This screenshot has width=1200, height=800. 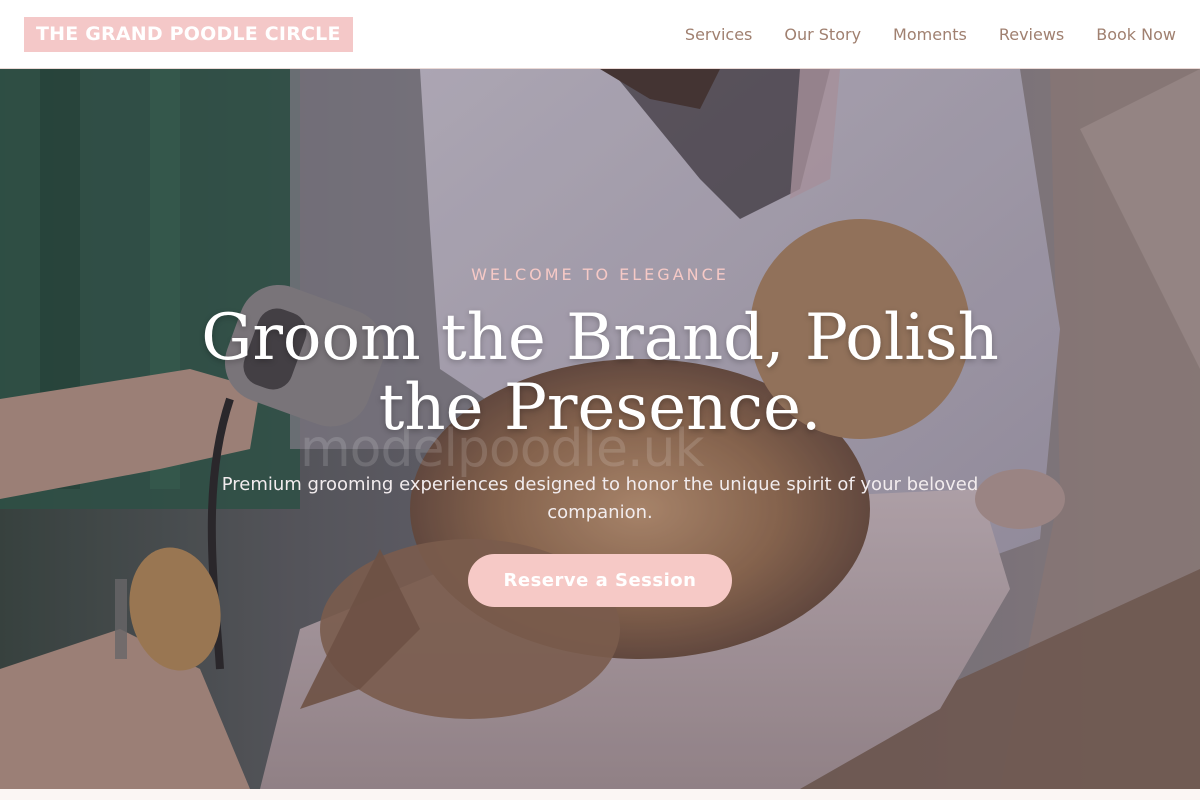 I want to click on reserve-session-button: Reserve a Session, so click(x=600, y=580).